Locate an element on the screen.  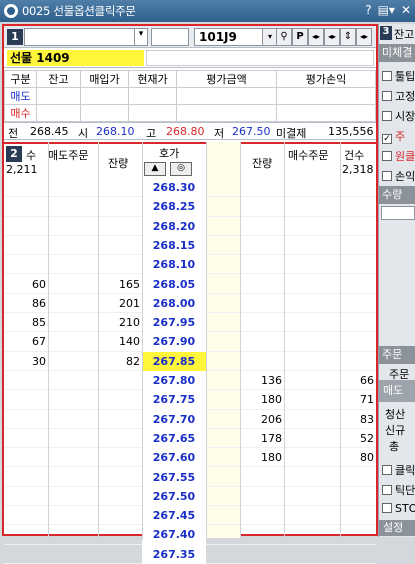
account-input is located at coordinates (84, 37).